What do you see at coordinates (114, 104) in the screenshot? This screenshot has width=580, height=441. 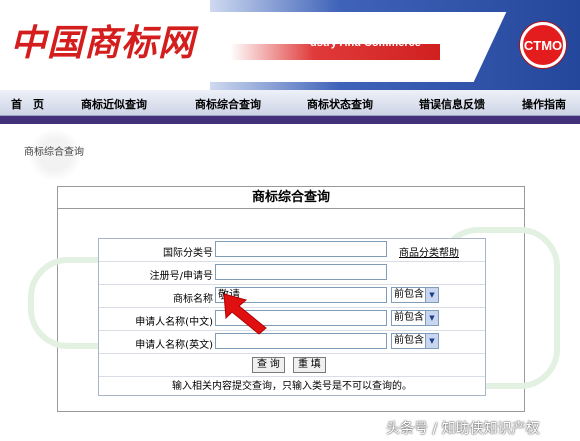 I see `nav-item-similar-search: 商标近似查询` at bounding box center [114, 104].